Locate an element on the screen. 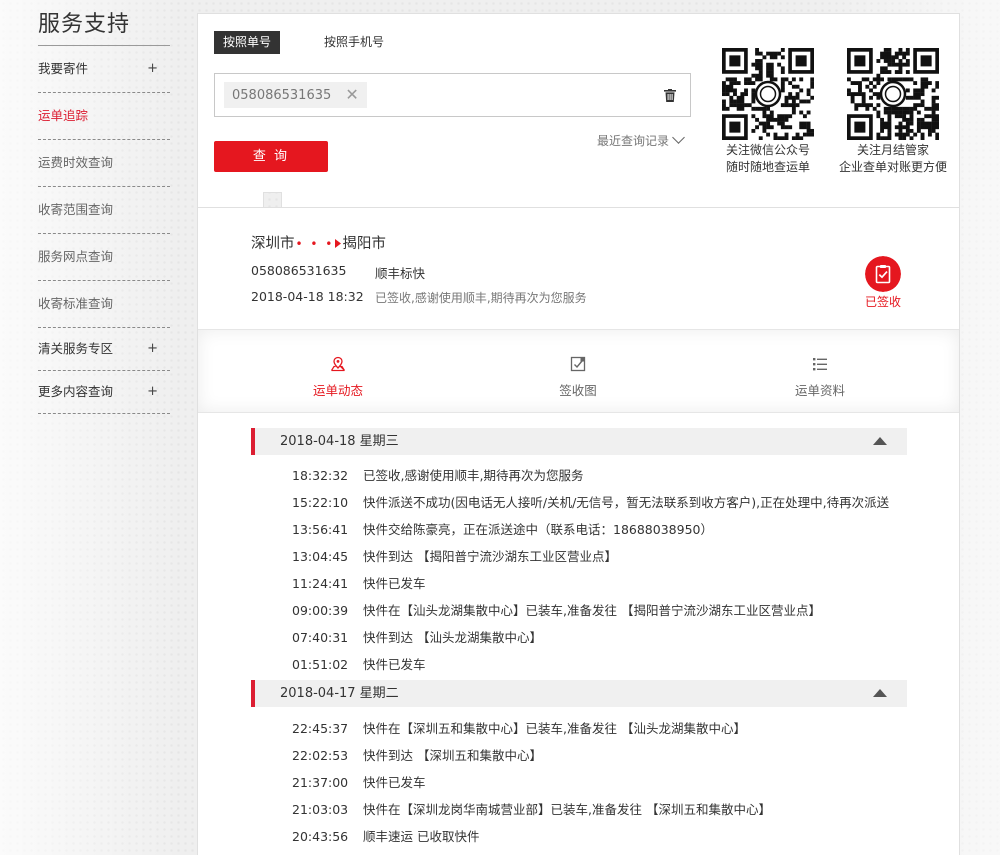 This screenshot has height=855, width=1000. event-time: 21:37:00 is located at coordinates (320, 782).